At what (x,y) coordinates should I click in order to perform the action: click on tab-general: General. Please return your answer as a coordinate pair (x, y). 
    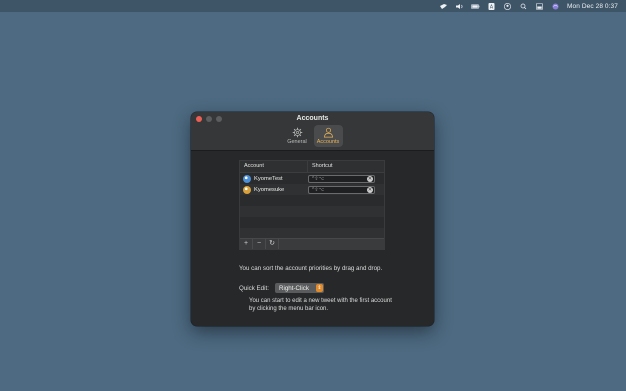
    Looking at the image, I should click on (297, 136).